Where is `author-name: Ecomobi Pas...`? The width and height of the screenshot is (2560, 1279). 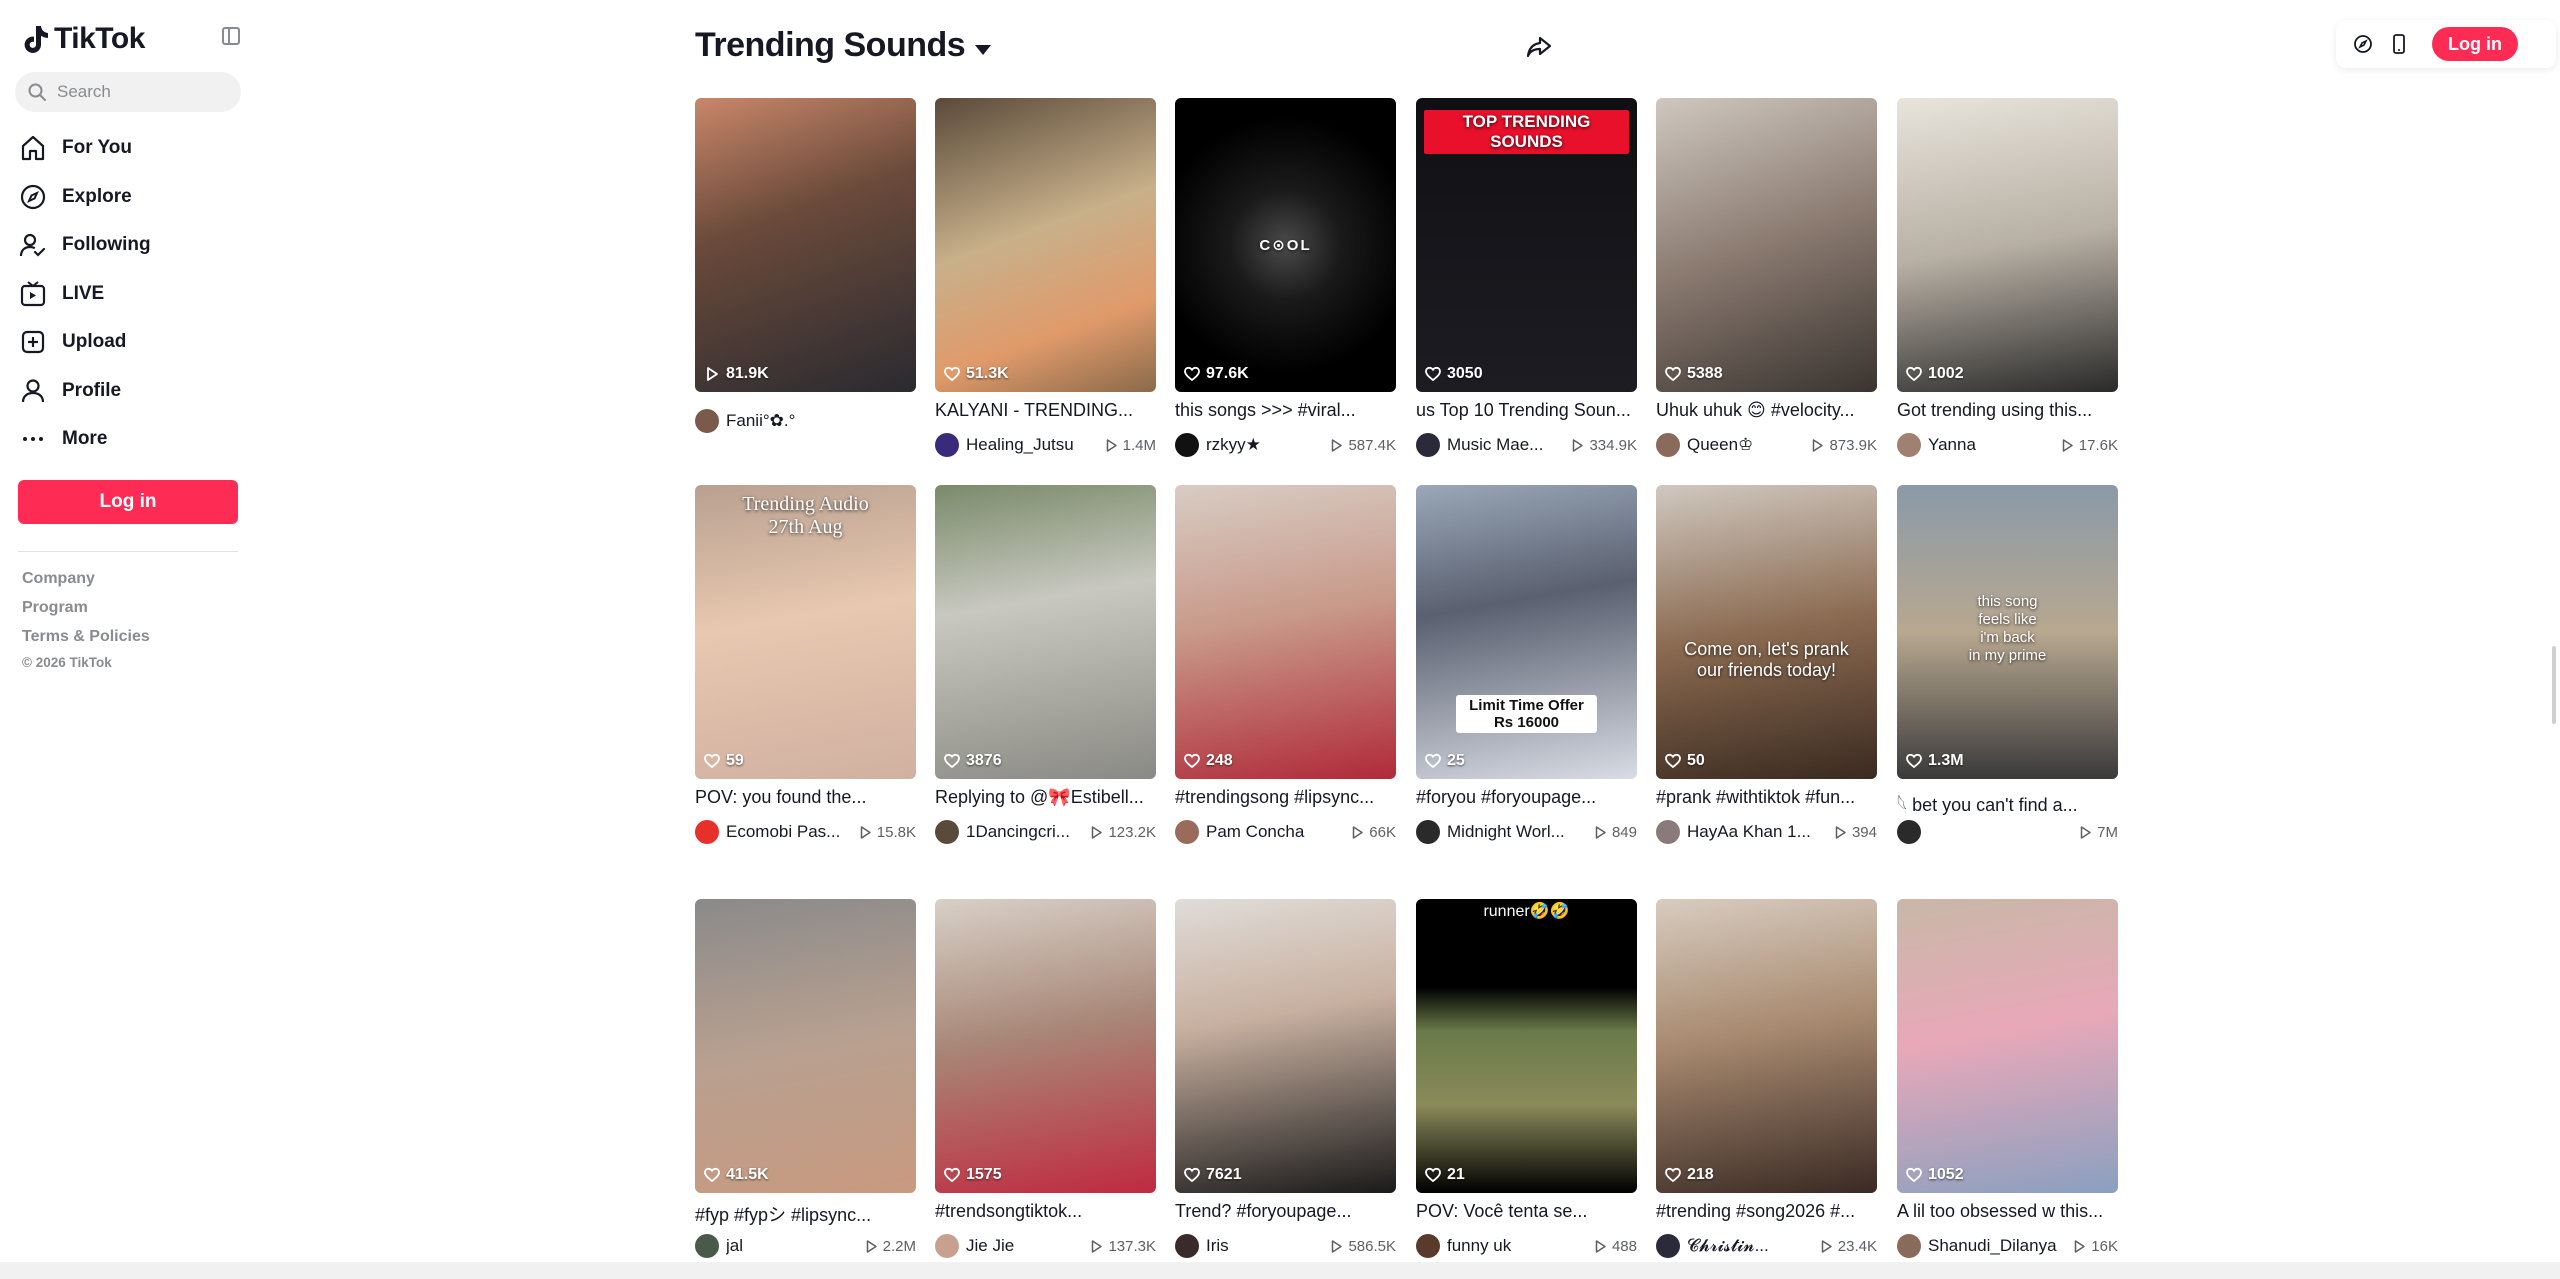
author-name: Ecomobi Pas... is located at coordinates (789, 832).